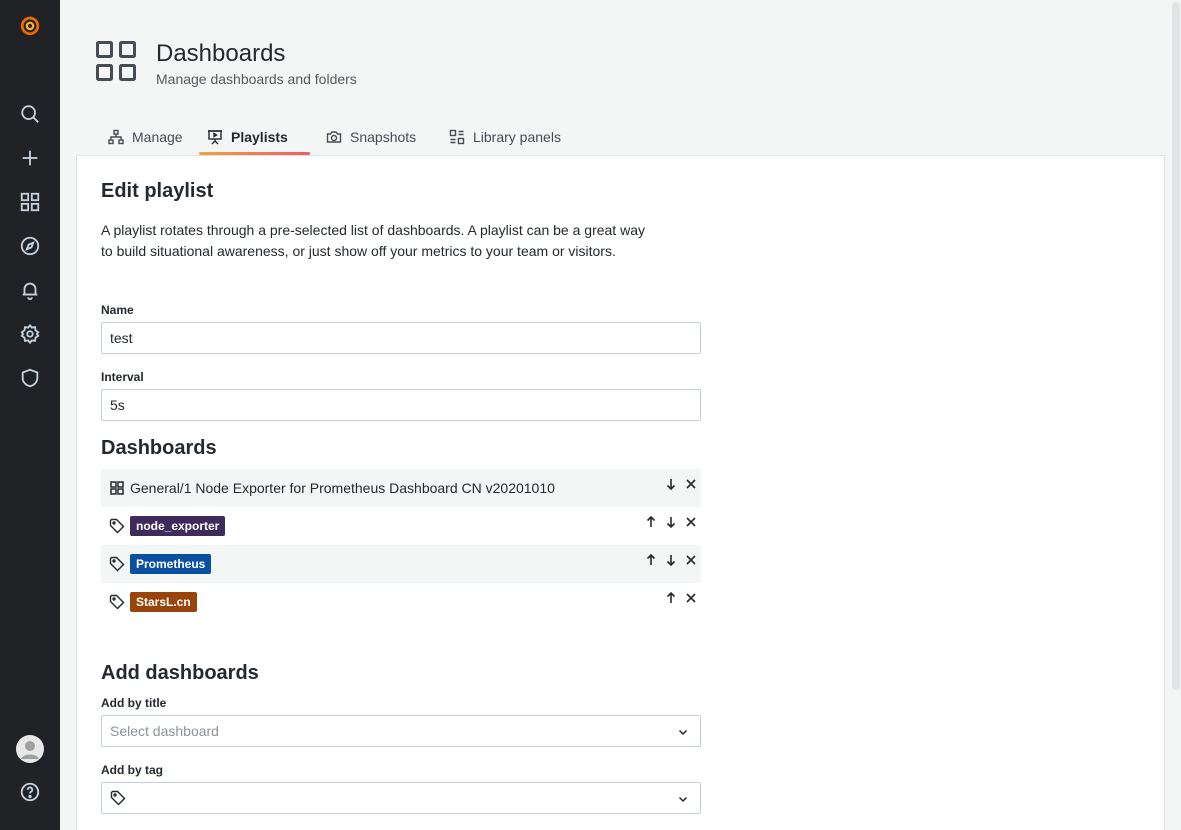  I want to click on tab-library-panels: Library panels, so click(505, 136).